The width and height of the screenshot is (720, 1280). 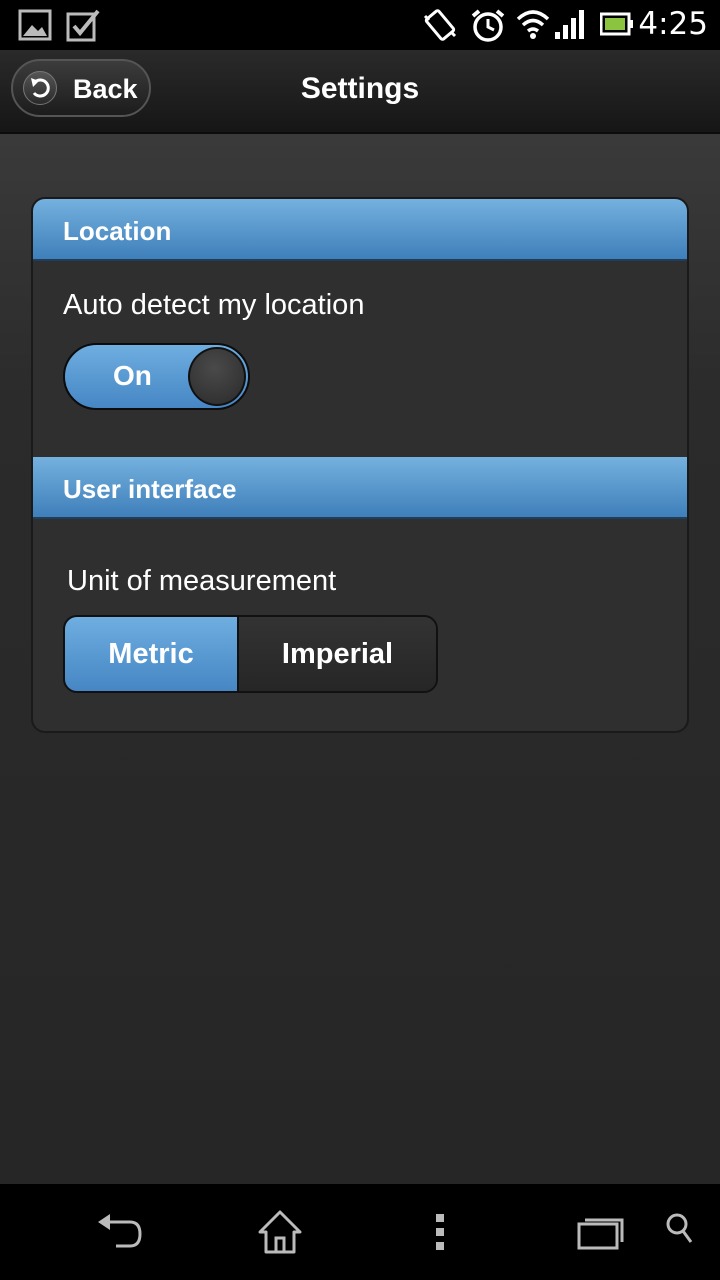 What do you see at coordinates (120, 1232) in the screenshot?
I see `back-icon` at bounding box center [120, 1232].